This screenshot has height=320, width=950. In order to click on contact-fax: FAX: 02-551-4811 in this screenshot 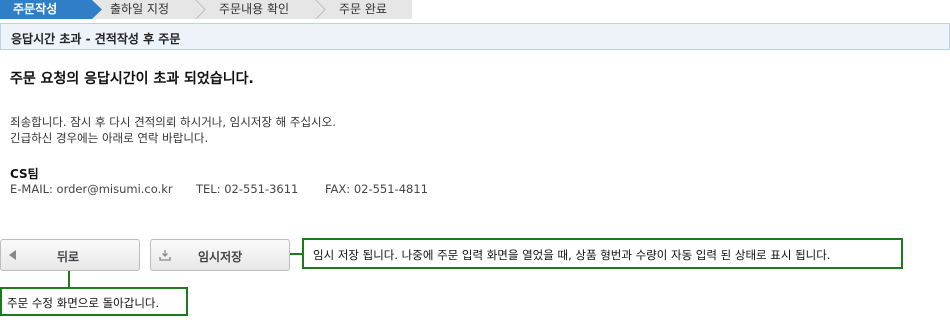, I will do `click(376, 189)`.